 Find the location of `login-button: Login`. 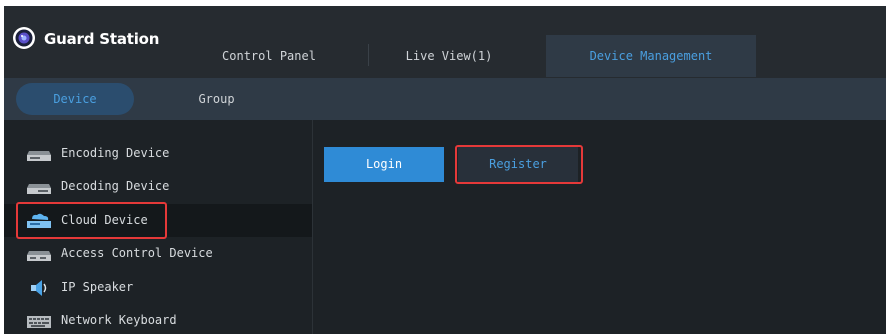

login-button: Login is located at coordinates (384, 164).